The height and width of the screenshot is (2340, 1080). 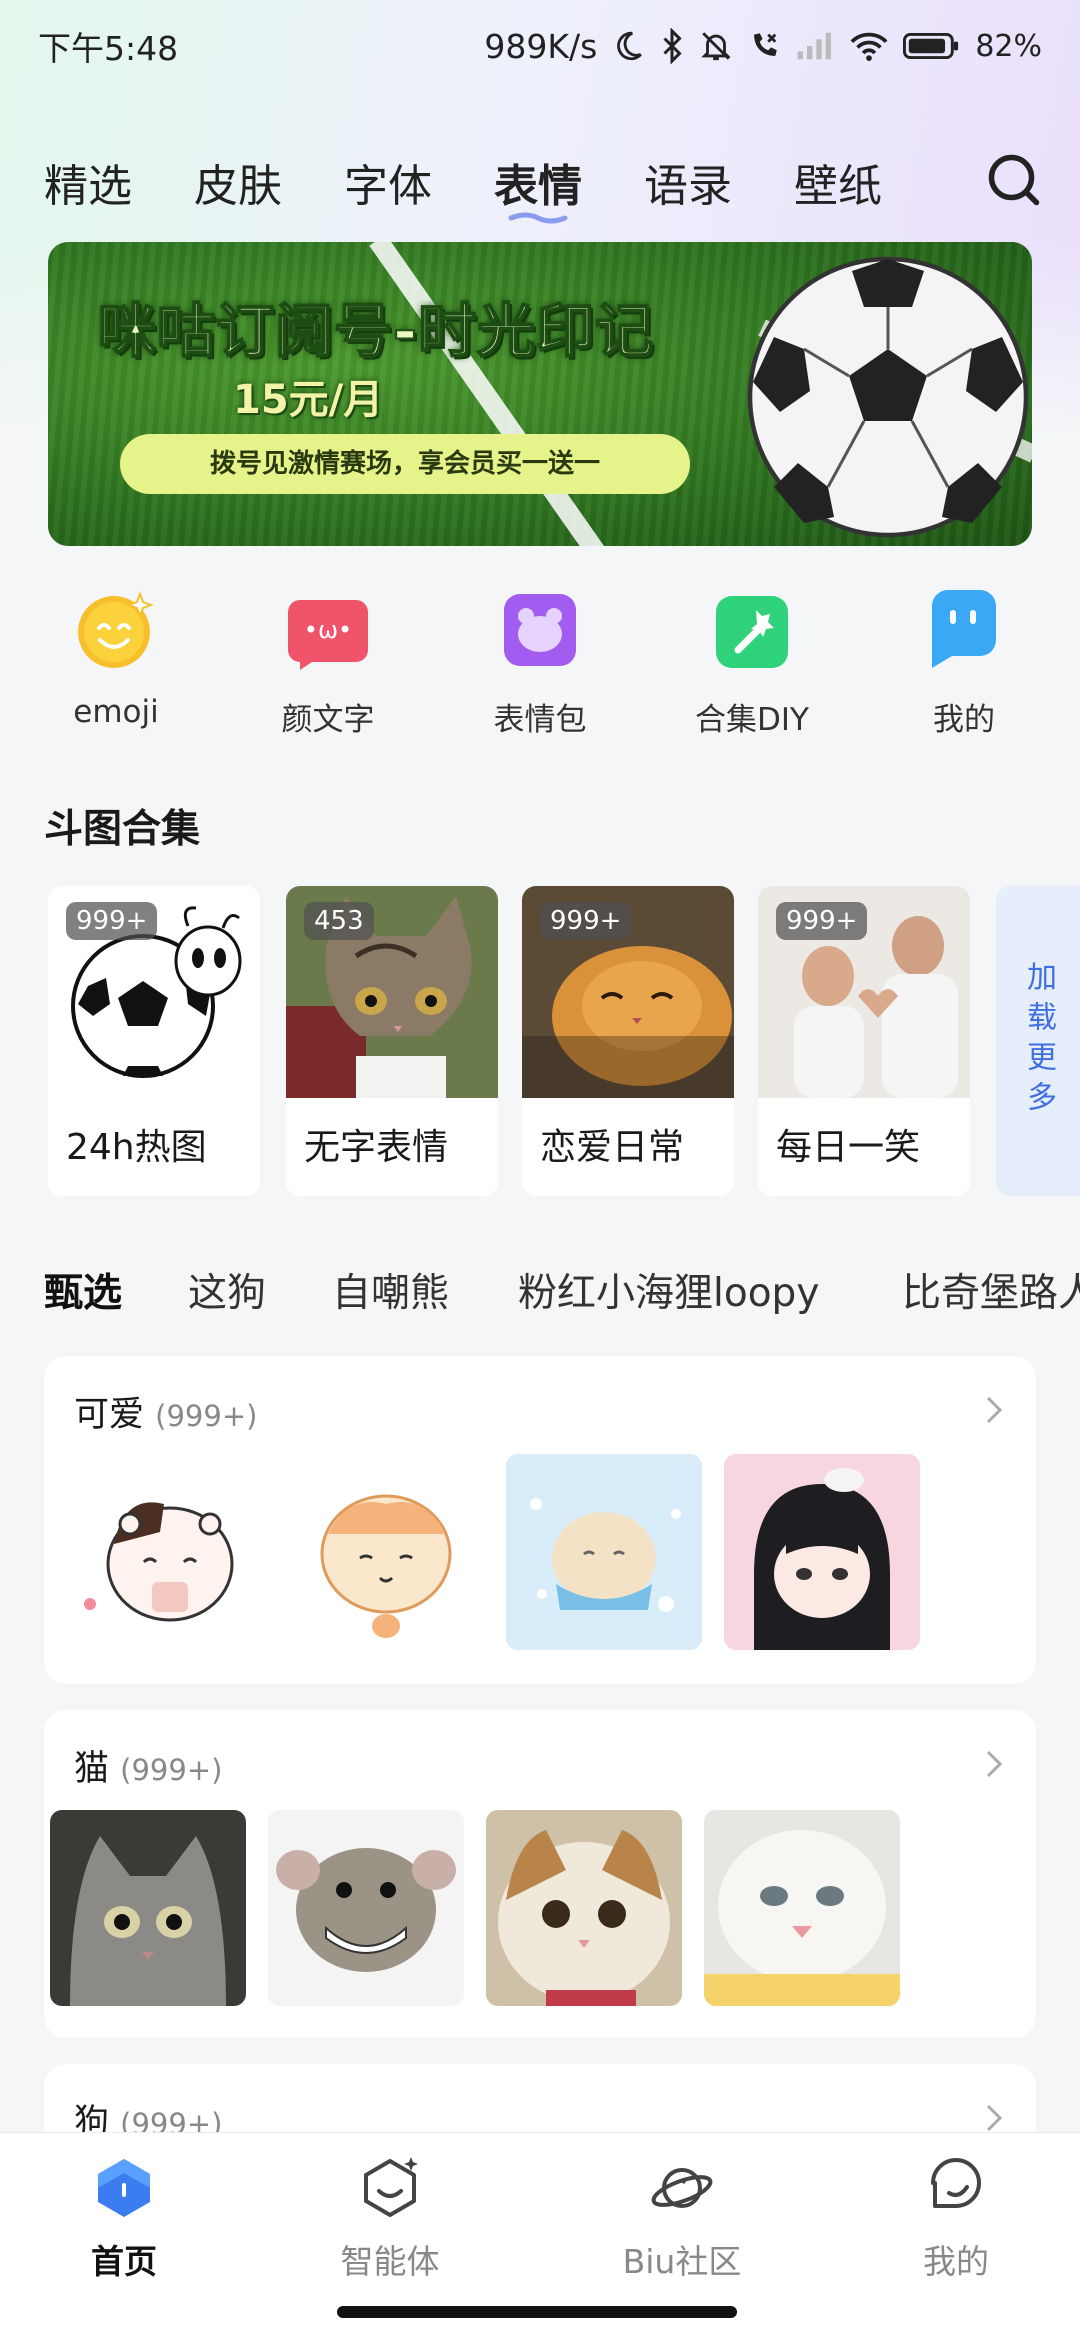 What do you see at coordinates (931, 46) in the screenshot?
I see `battery-icon` at bounding box center [931, 46].